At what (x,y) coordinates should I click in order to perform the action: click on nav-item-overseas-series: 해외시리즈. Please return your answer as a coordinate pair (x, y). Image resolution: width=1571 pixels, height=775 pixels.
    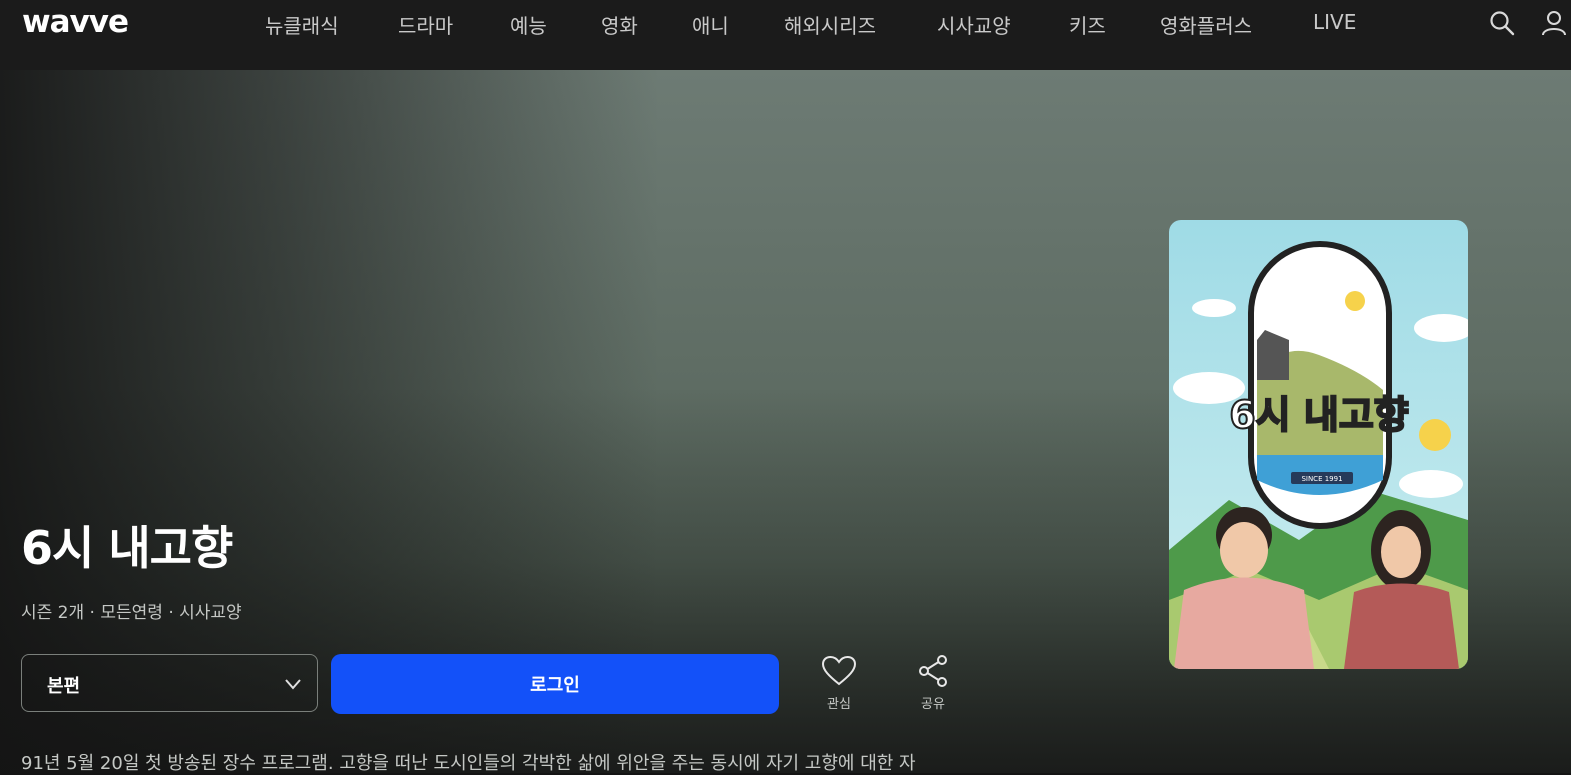
    Looking at the image, I should click on (830, 24).